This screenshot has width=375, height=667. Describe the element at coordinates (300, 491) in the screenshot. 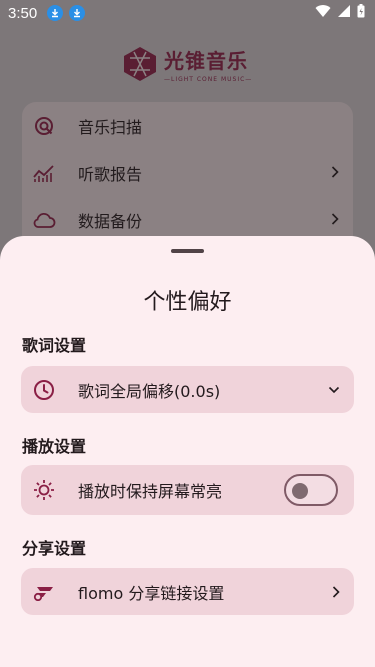

I see `toggle-knob` at that location.